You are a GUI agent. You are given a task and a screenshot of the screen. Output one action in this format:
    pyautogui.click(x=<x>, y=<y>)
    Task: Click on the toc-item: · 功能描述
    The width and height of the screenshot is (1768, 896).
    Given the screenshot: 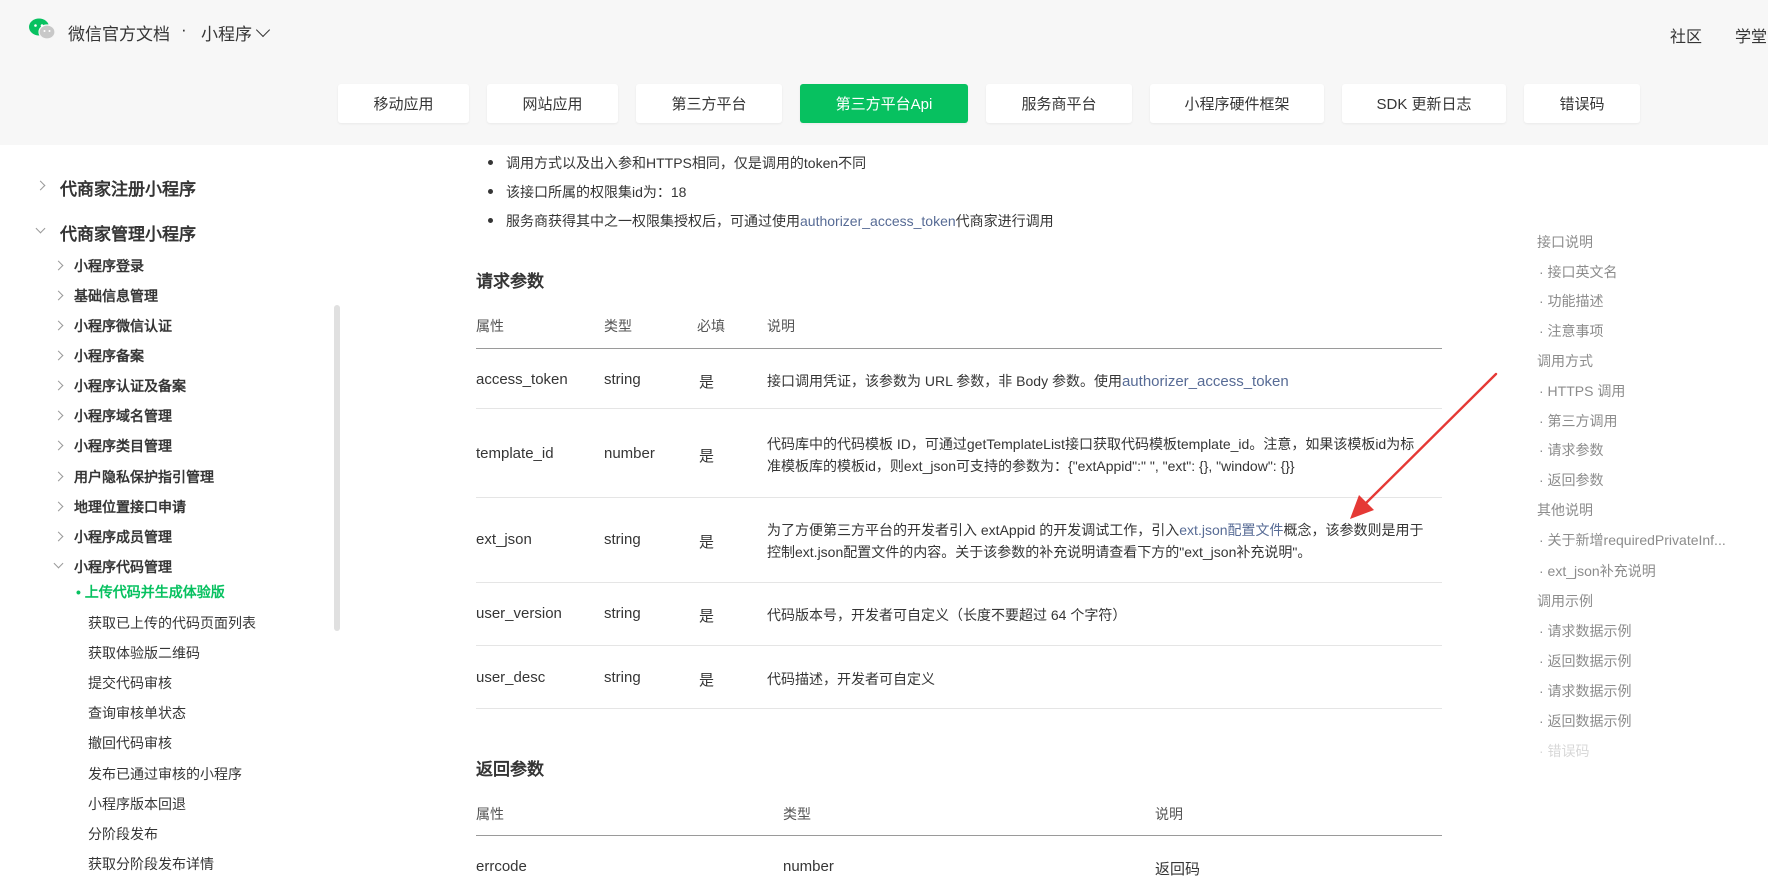 What is the action you would take?
    pyautogui.click(x=1571, y=301)
    